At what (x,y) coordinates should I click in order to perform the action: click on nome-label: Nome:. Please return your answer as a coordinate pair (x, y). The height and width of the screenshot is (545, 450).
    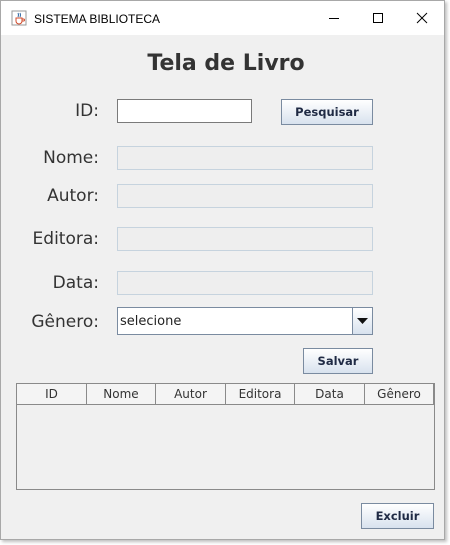
    Looking at the image, I should click on (71, 158).